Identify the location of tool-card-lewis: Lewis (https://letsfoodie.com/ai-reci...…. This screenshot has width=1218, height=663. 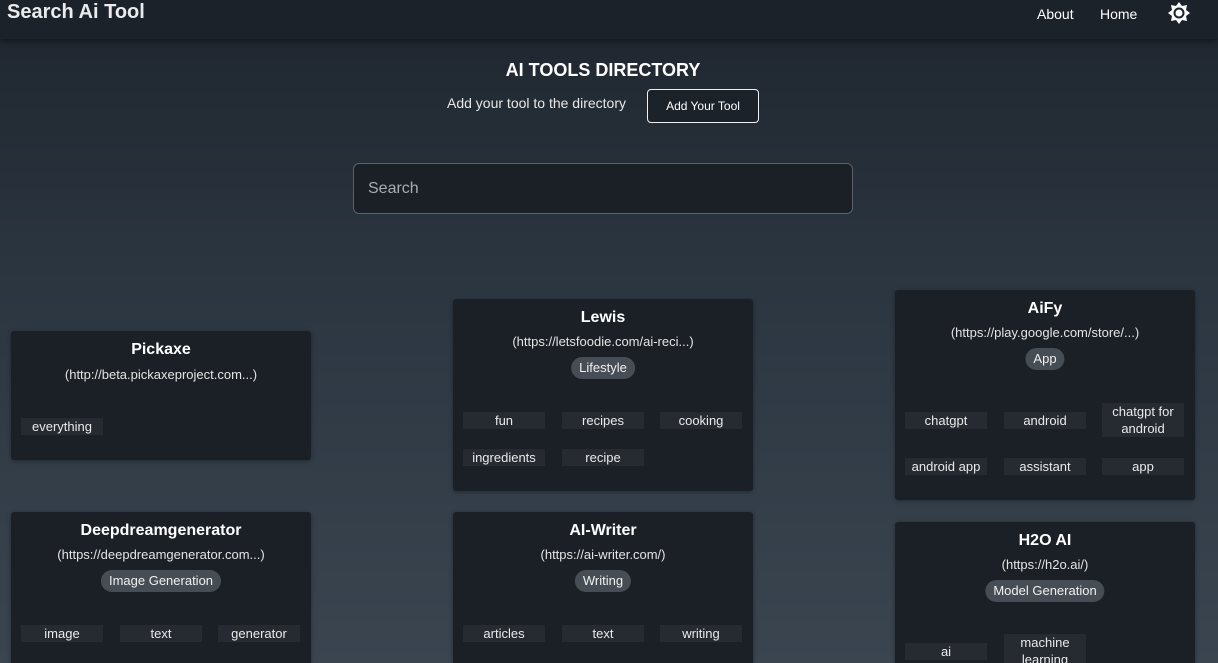
(603, 395).